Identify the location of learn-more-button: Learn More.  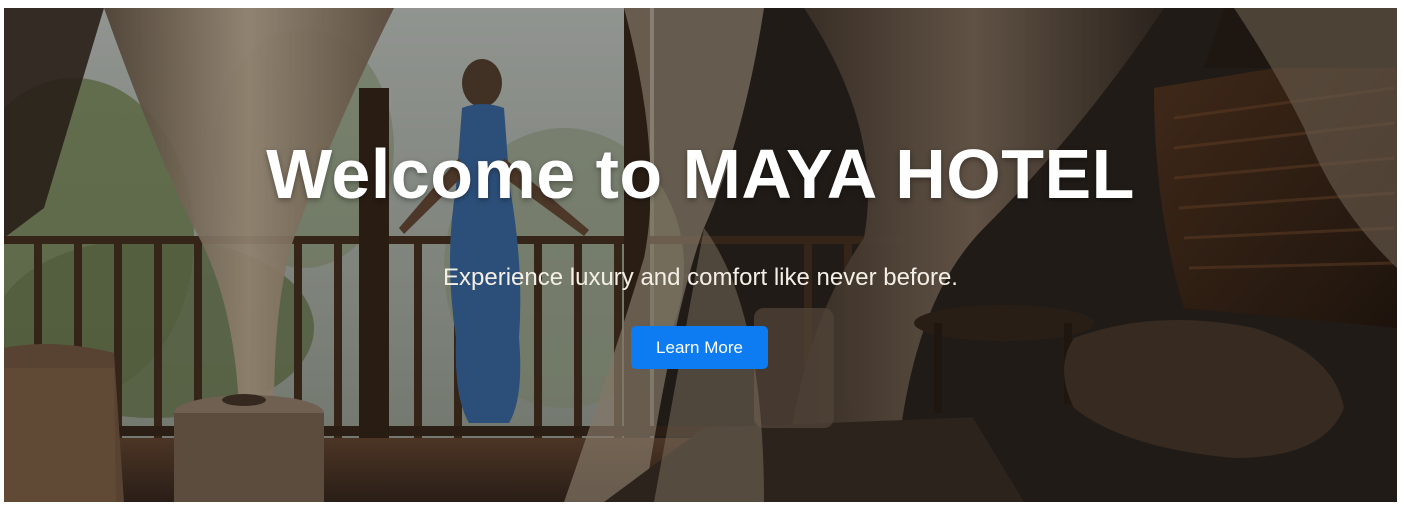
(699, 347).